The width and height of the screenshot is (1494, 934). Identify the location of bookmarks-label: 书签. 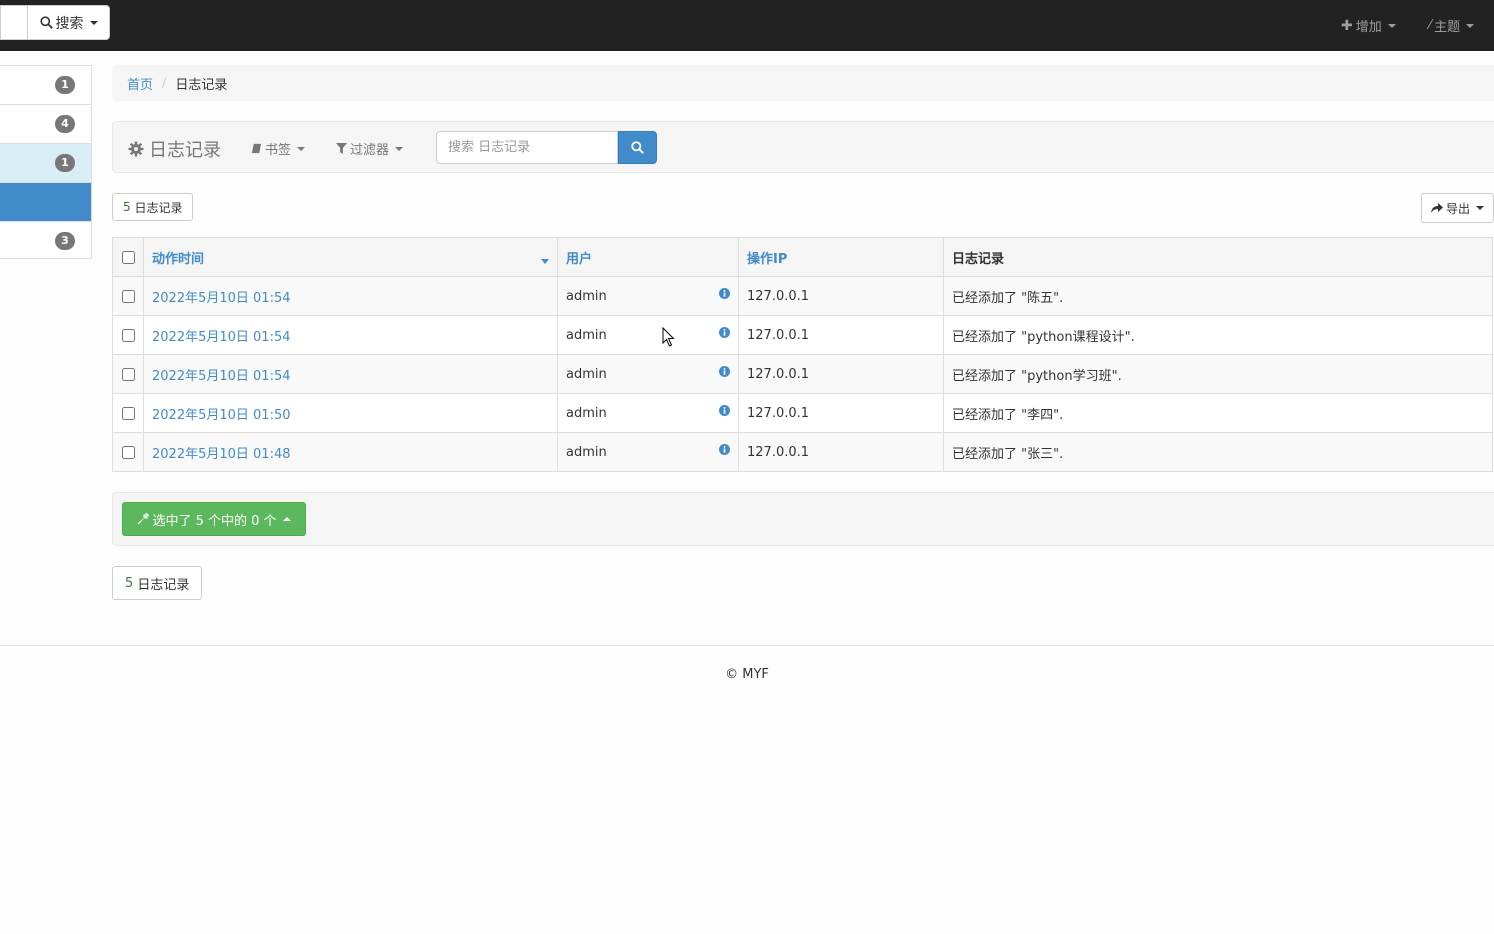
(278, 150).